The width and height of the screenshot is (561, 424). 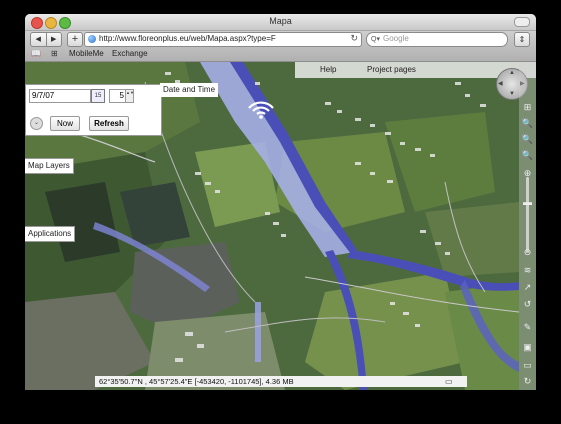 I want to click on map-layers-tab: Map Layers, so click(x=49, y=166).